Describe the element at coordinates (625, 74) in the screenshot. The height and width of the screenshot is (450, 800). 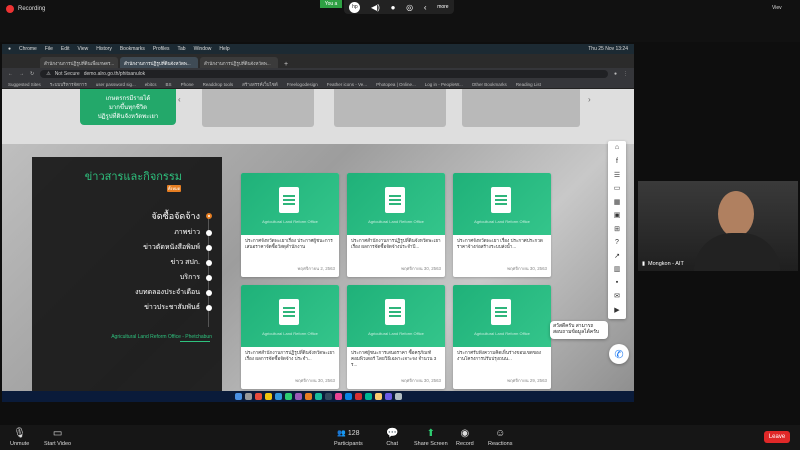
I see `kebab-menu-icon: ⋮` at that location.